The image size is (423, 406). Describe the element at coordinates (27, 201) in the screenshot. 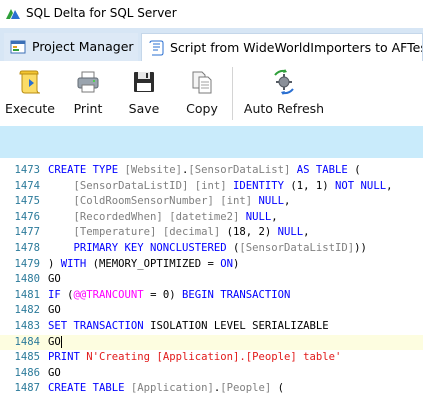

I see `line-number: 1475` at that location.